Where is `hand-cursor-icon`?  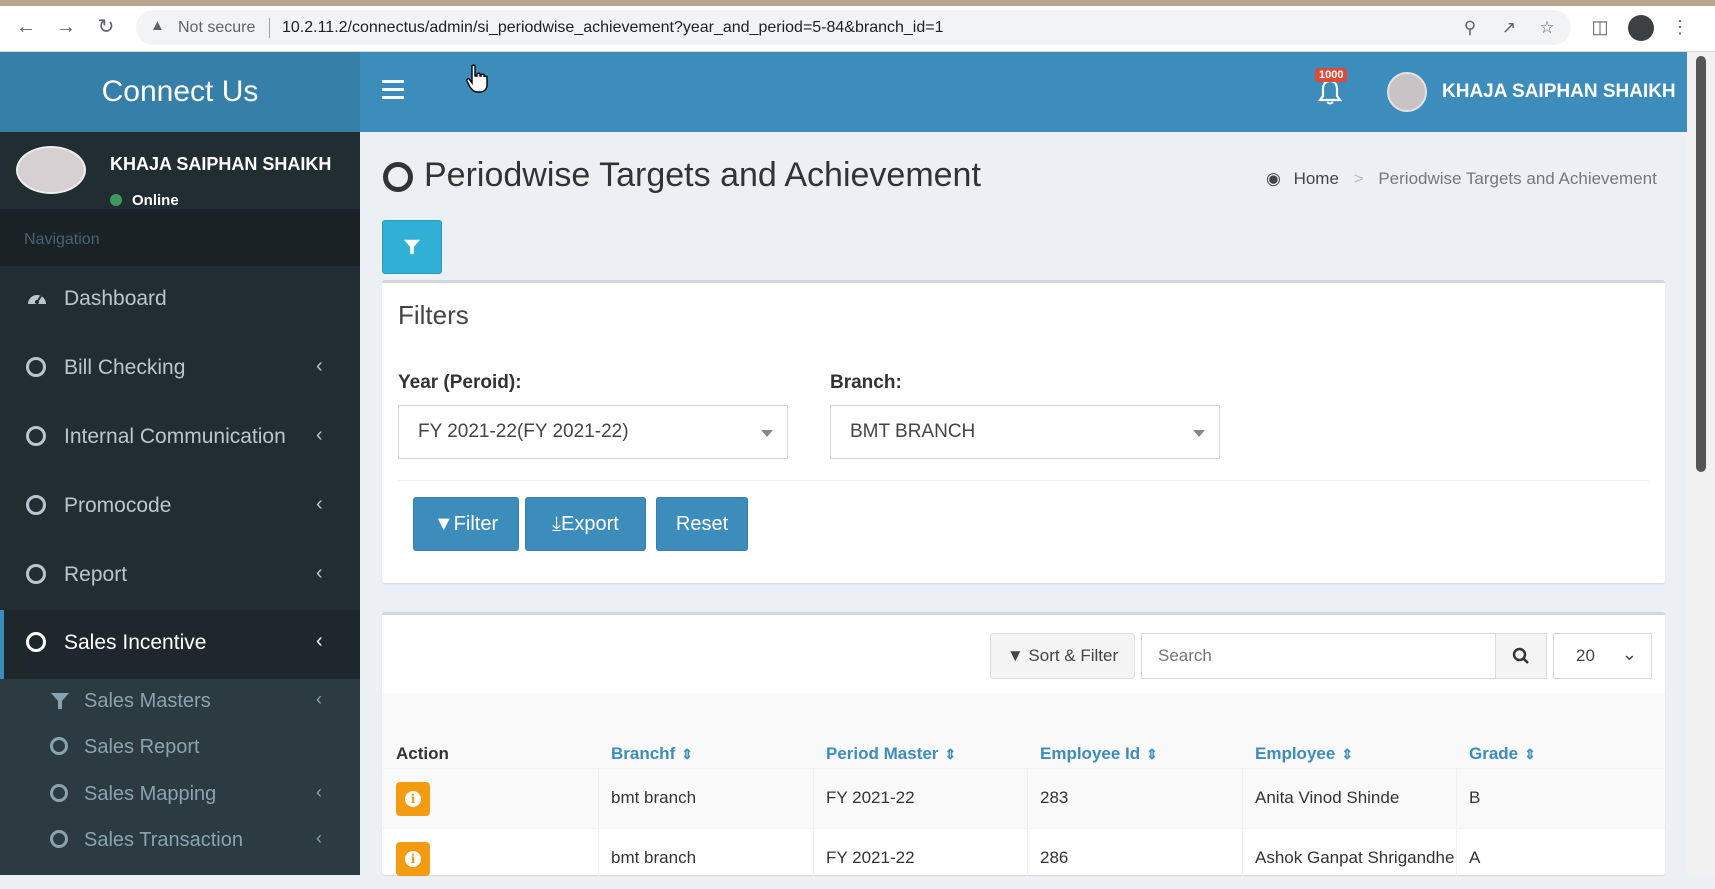
hand-cursor-icon is located at coordinates (477, 79).